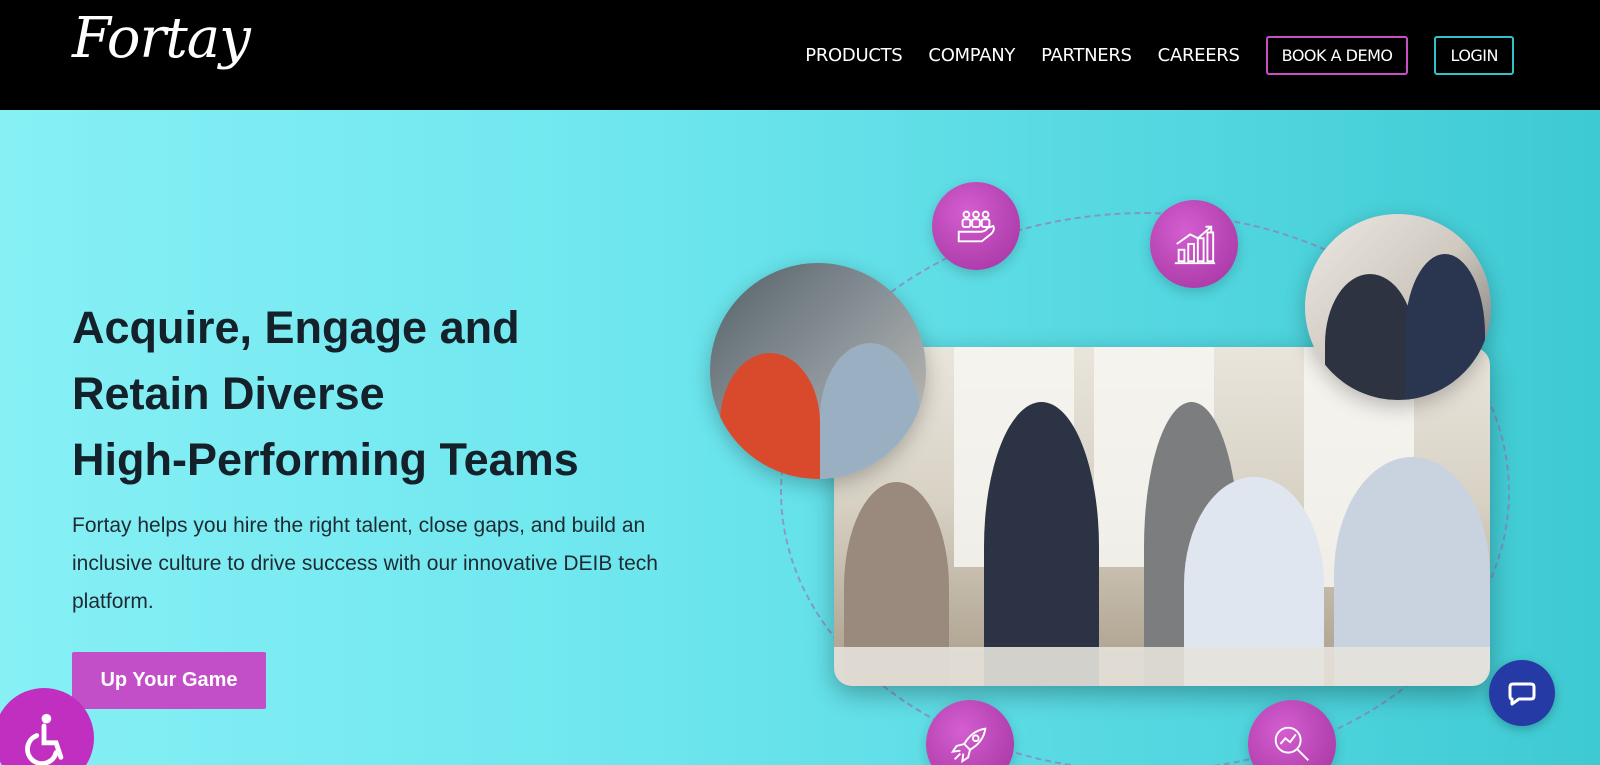 The image size is (1600, 765). I want to click on headline-line: High-Performing Teams, so click(325, 459).